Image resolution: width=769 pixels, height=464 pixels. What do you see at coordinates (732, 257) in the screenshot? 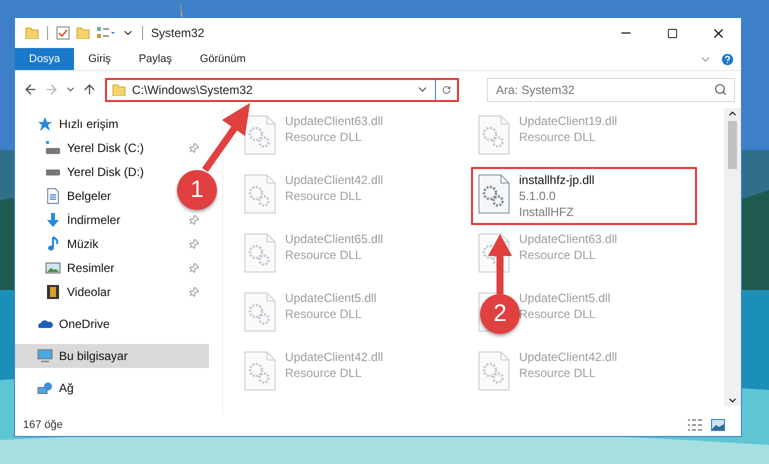
I see `scrollbar` at bounding box center [732, 257].